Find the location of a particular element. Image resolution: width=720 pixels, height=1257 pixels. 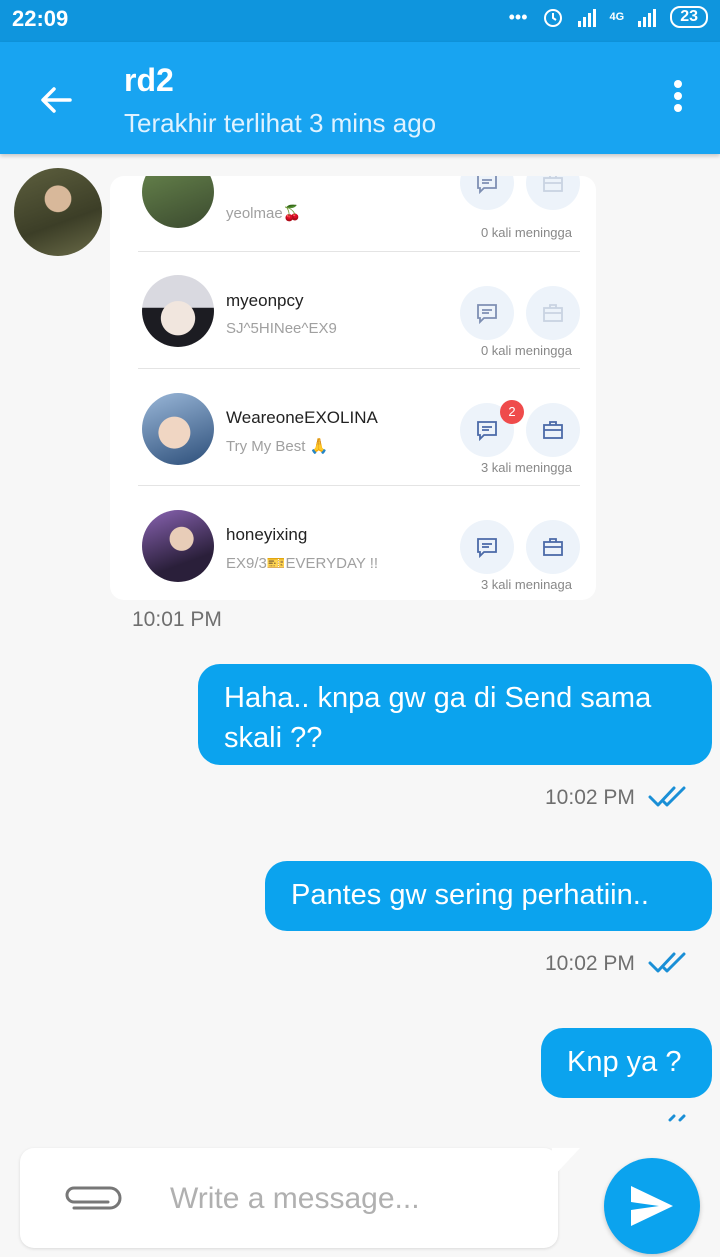

status-time: 22:09 is located at coordinates (40, 18).